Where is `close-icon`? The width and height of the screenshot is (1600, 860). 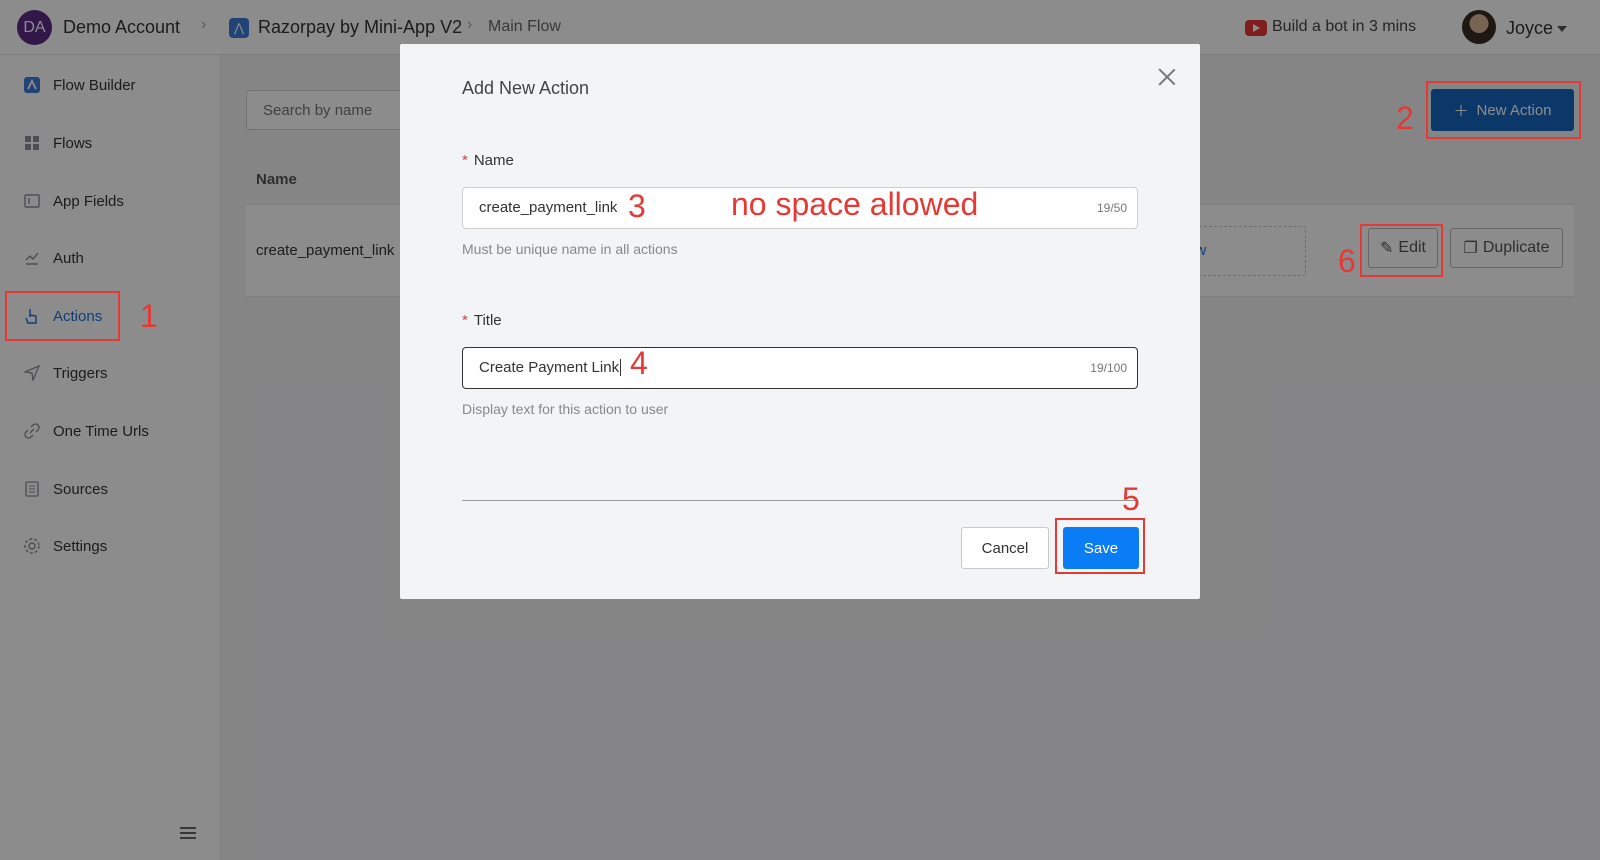
close-icon is located at coordinates (1167, 77).